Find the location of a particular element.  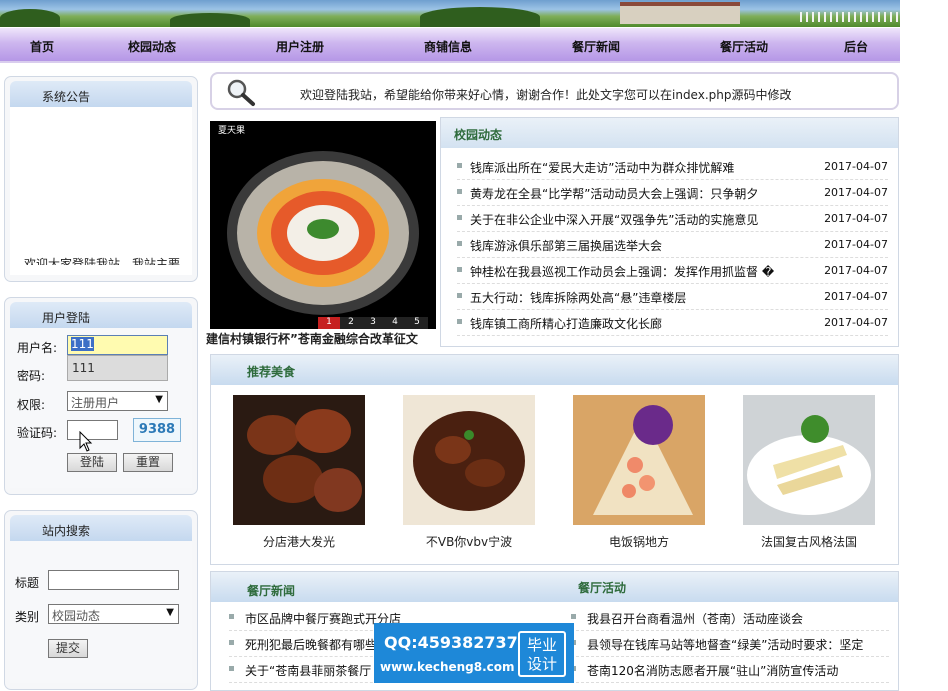

slide-image is located at coordinates (323, 233).